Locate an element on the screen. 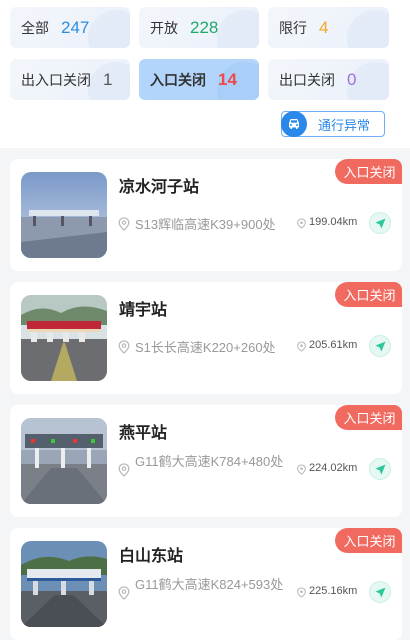 This screenshot has height=640, width=410. filter-count: 228 is located at coordinates (204, 27).